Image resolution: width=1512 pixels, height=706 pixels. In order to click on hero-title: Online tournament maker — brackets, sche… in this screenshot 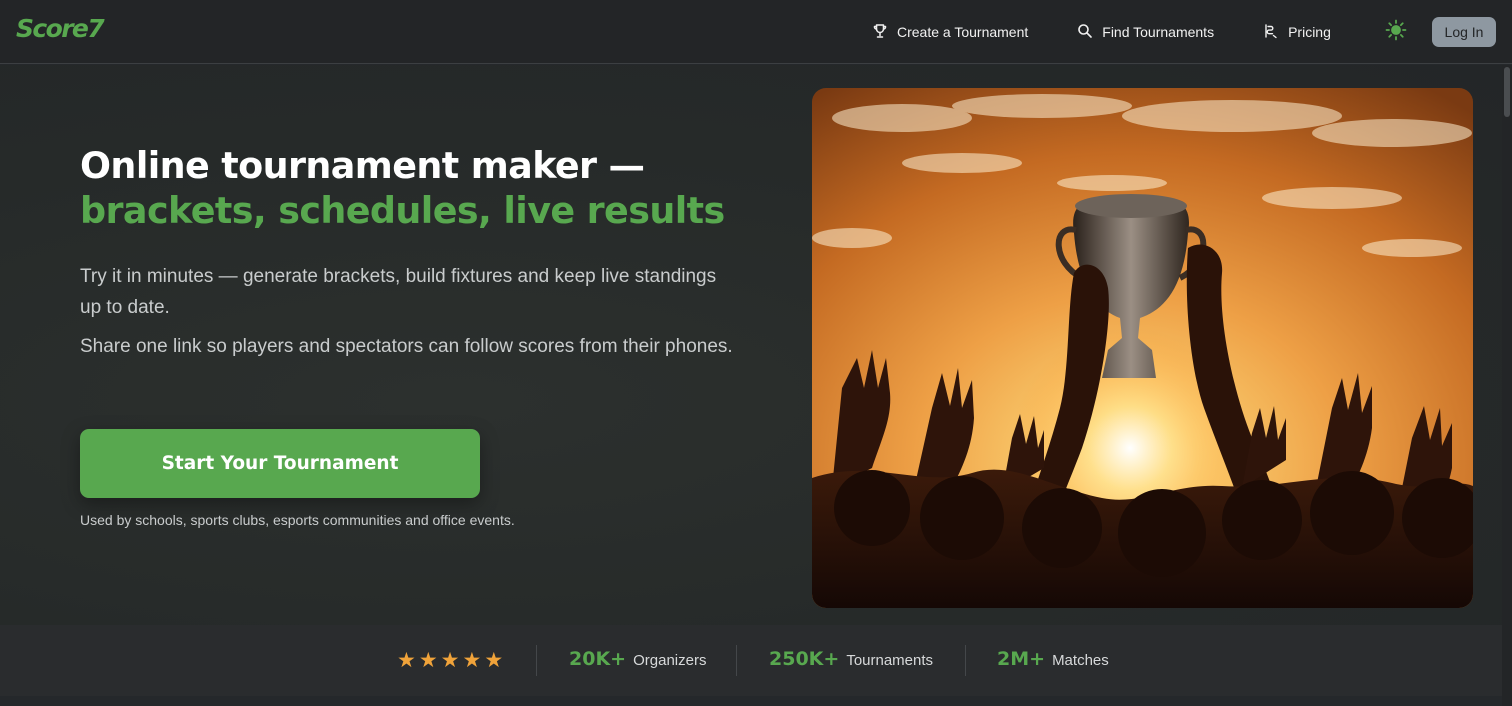, I will do `click(430, 188)`.